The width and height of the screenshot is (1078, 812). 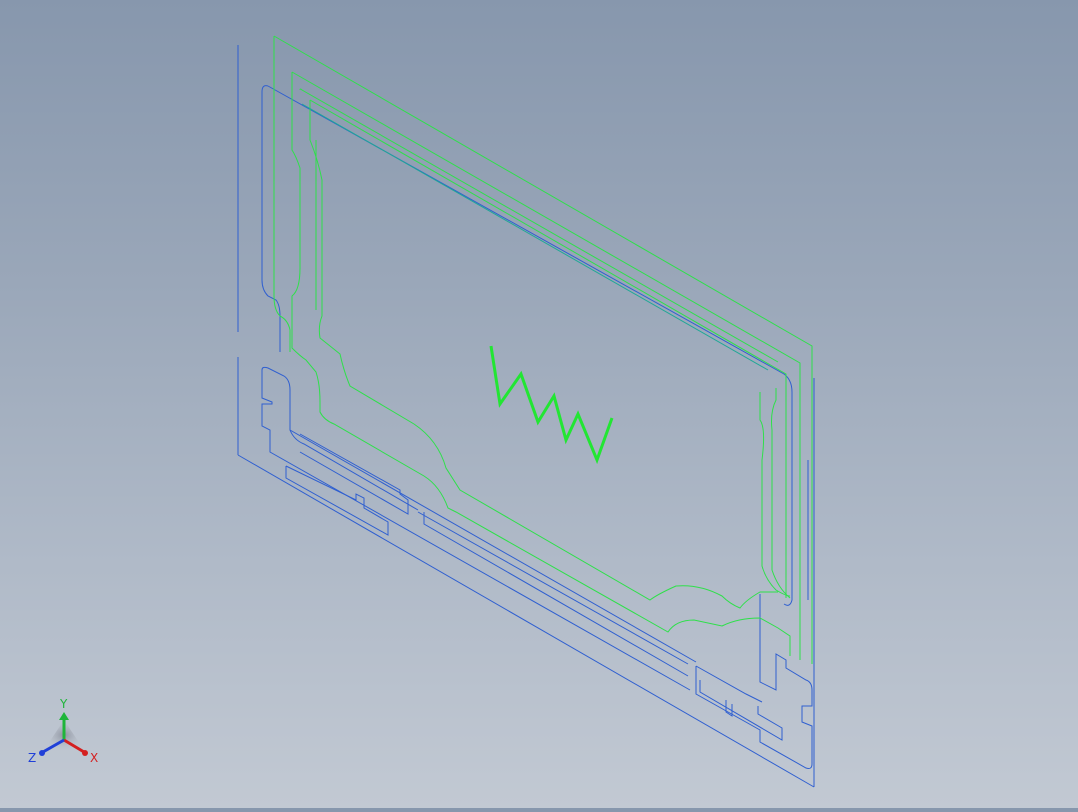 What do you see at coordinates (85, 753) in the screenshot?
I see `x-axis-arrowhead-icon` at bounding box center [85, 753].